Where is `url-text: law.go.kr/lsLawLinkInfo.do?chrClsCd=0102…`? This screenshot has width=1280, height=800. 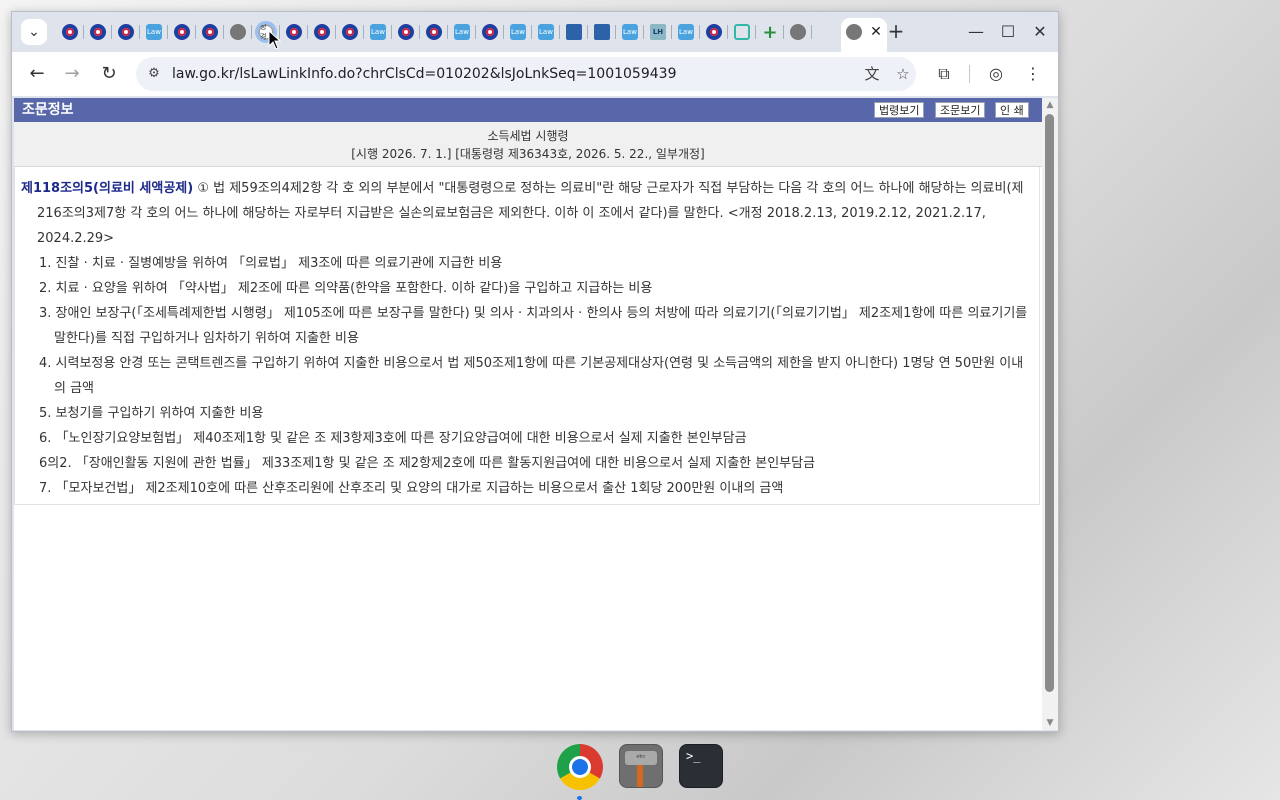 url-text: law.go.kr/lsLawLinkInfo.do?chrClsCd=0102… is located at coordinates (424, 74).